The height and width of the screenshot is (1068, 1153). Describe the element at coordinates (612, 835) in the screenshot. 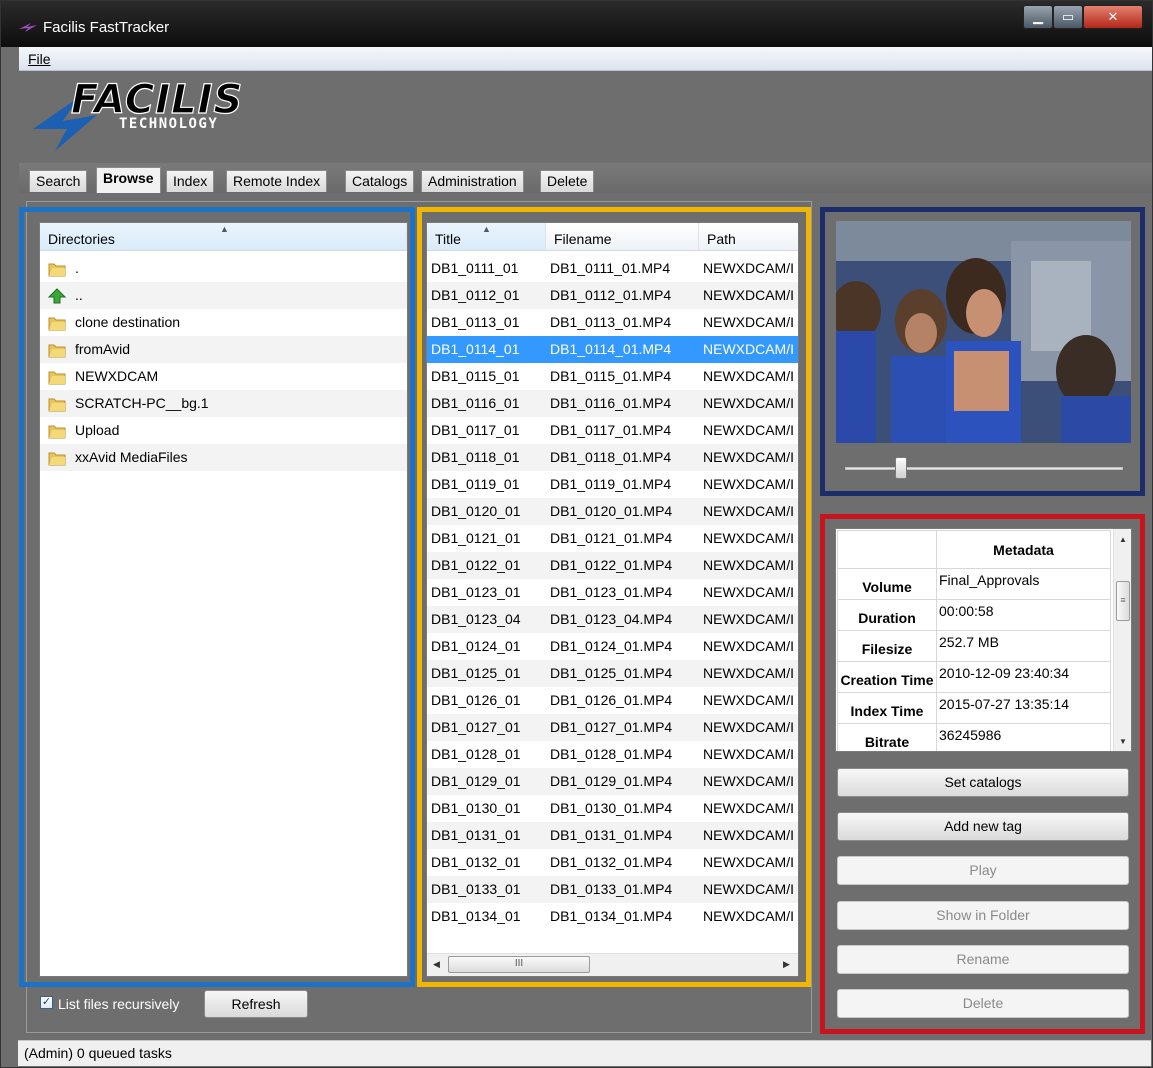

I see `file-row: DB1_0131_01 DB1_0131_01.MP4 NEWXDCAM/I` at that location.